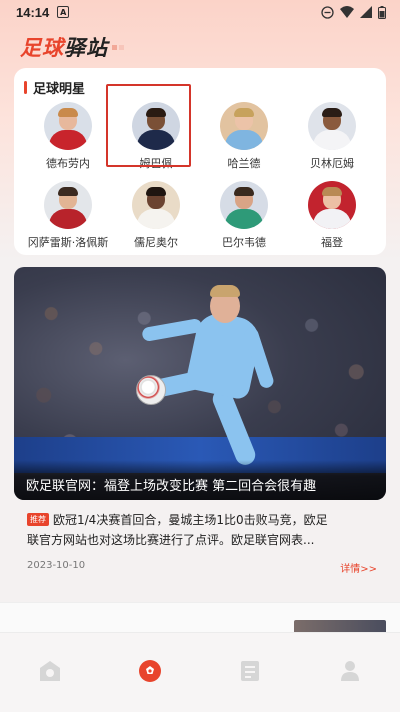 This screenshot has width=400, height=712. What do you see at coordinates (382, 12) in the screenshot?
I see `battery-icon` at bounding box center [382, 12].